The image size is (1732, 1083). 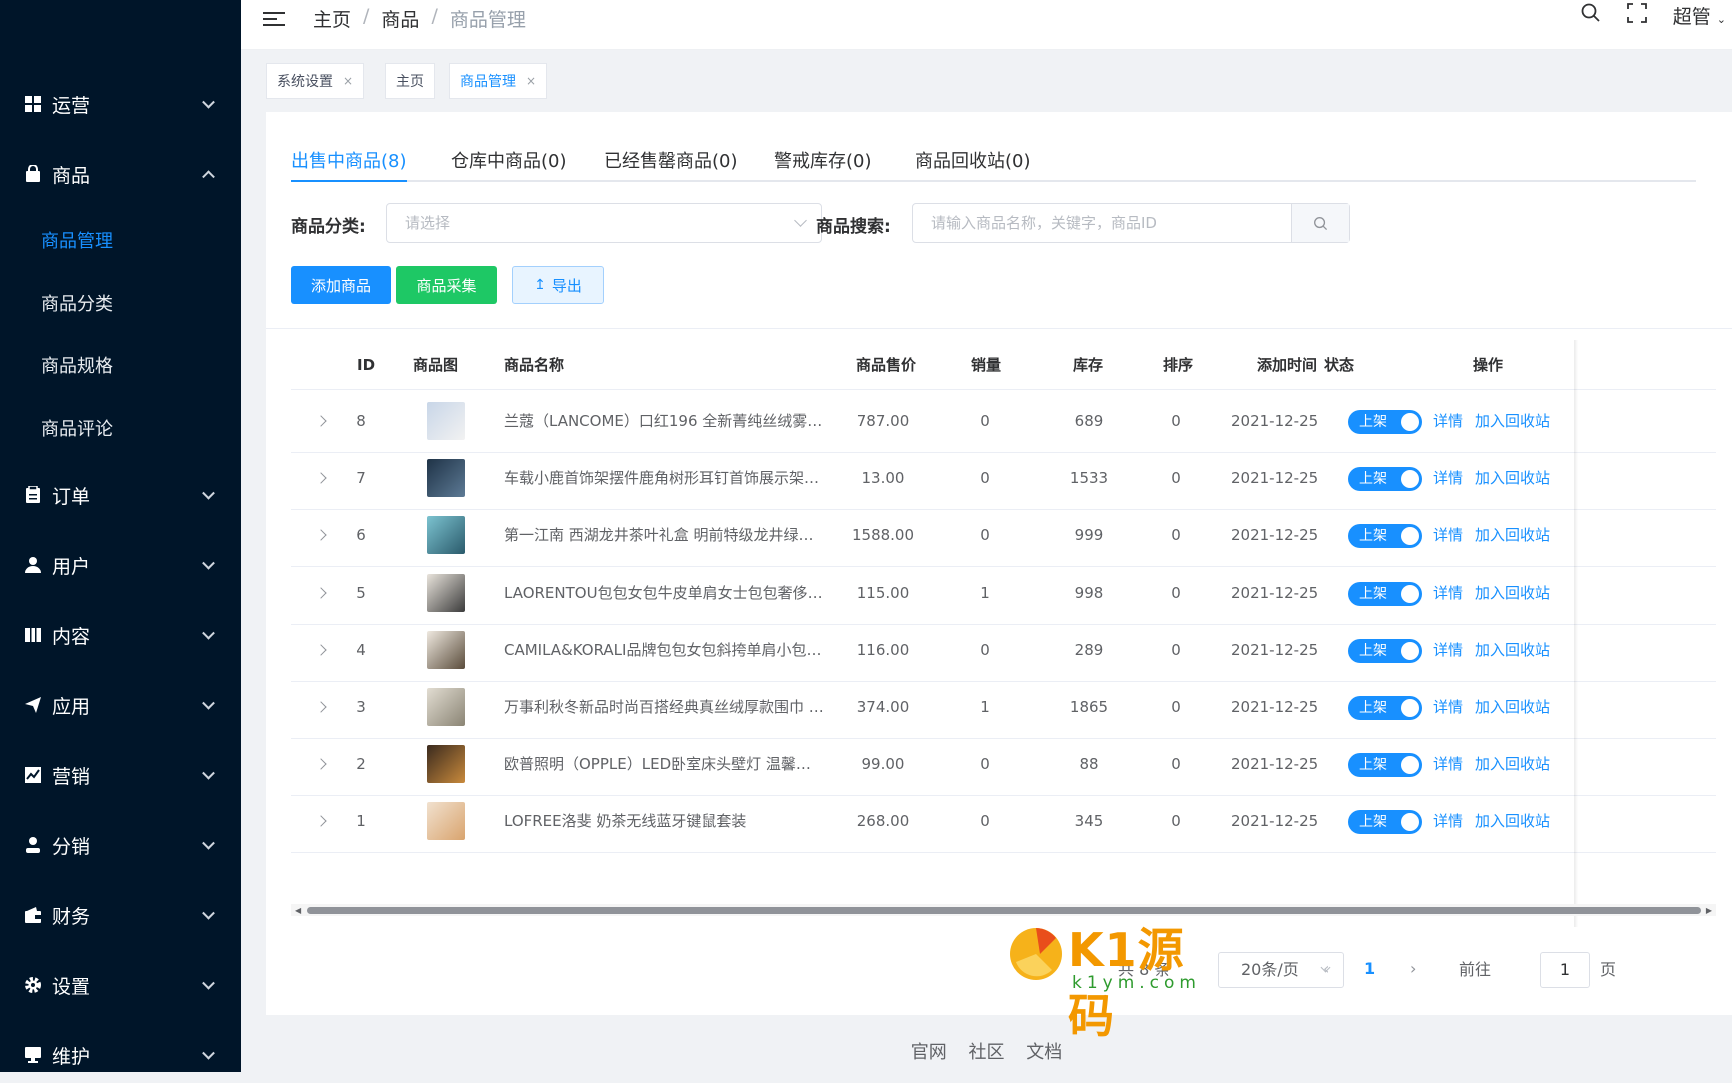 What do you see at coordinates (987, 1052) in the screenshot?
I see `footer-link-community: 社区` at bounding box center [987, 1052].